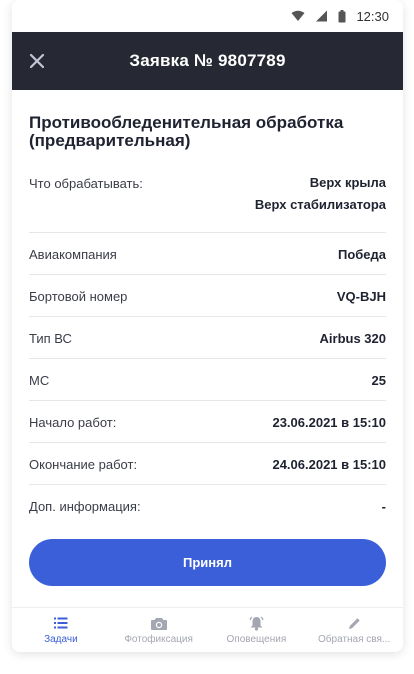  I want to click on detail-value: 25, so click(378, 380).